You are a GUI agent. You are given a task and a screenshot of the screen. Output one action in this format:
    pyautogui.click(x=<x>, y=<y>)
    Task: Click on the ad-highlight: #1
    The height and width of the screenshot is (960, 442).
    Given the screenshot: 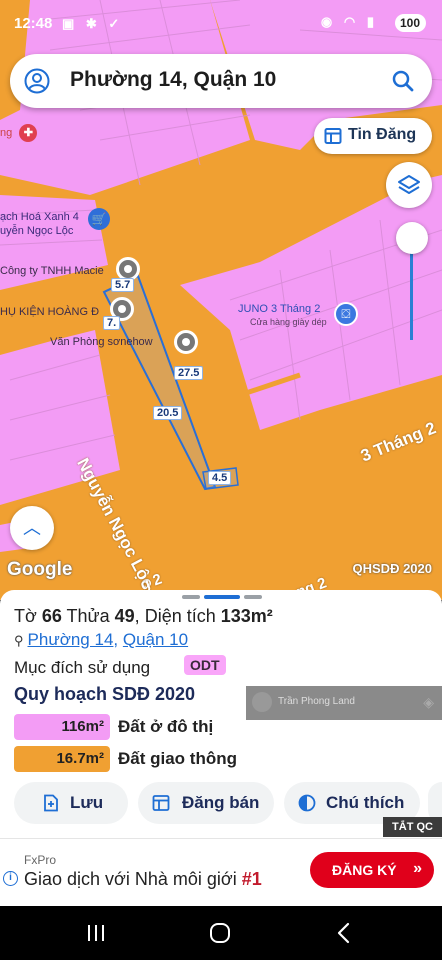 What is the action you would take?
    pyautogui.click(x=251, y=879)
    